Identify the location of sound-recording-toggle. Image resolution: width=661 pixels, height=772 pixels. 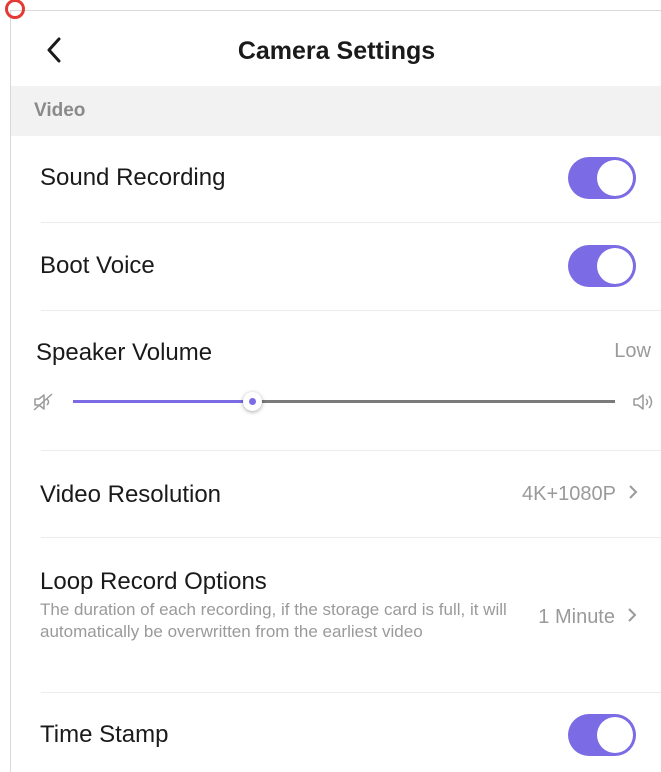
(602, 178).